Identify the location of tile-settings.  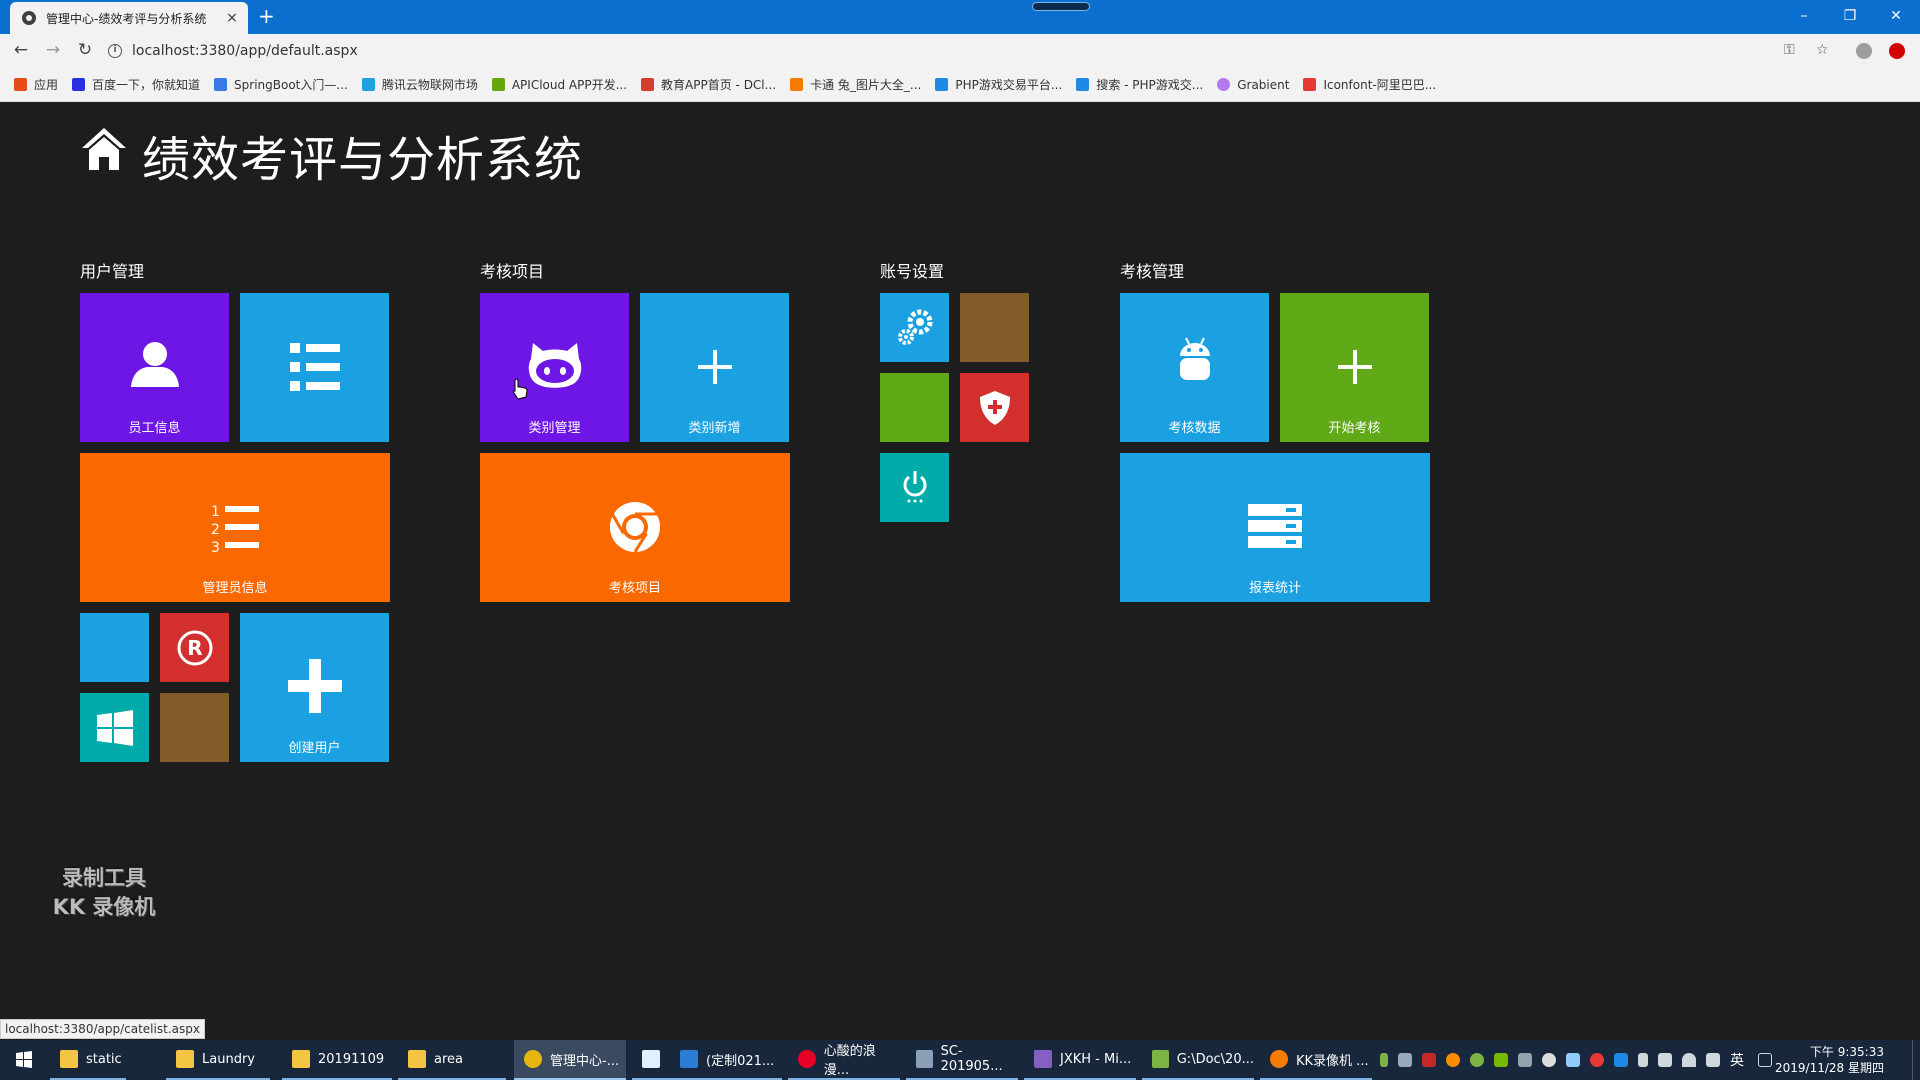
(914, 327).